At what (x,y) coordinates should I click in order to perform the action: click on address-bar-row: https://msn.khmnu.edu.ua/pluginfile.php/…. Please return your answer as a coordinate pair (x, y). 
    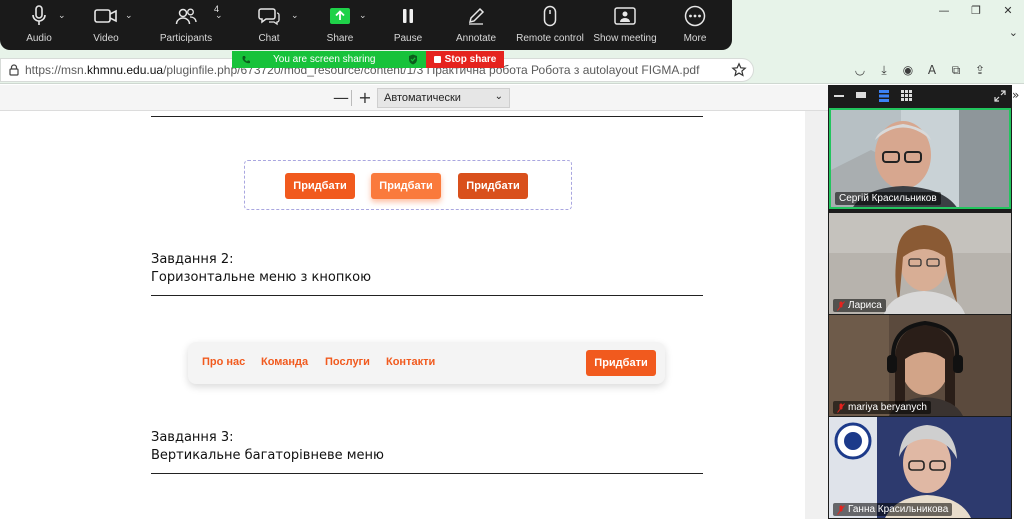
    Looking at the image, I should click on (512, 70).